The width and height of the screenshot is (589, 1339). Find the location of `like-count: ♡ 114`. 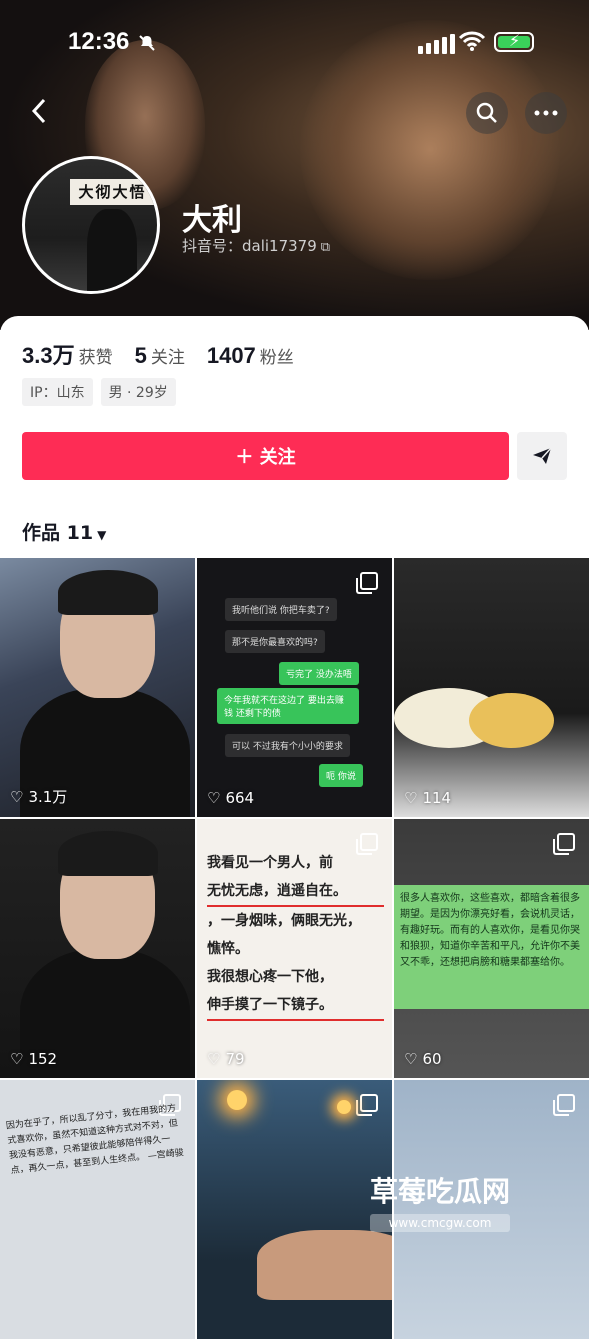

like-count: ♡ 114 is located at coordinates (428, 798).